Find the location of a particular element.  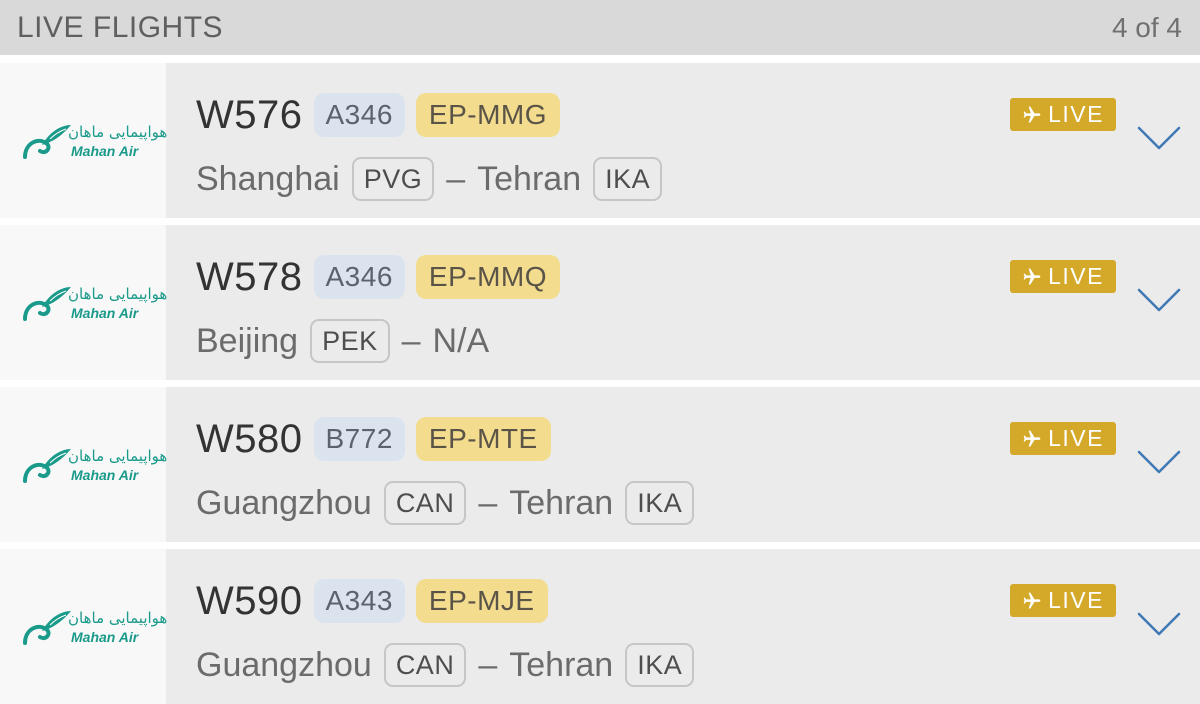

flight-info-line: W590 A343 EP-MJE is located at coordinates (372, 601).